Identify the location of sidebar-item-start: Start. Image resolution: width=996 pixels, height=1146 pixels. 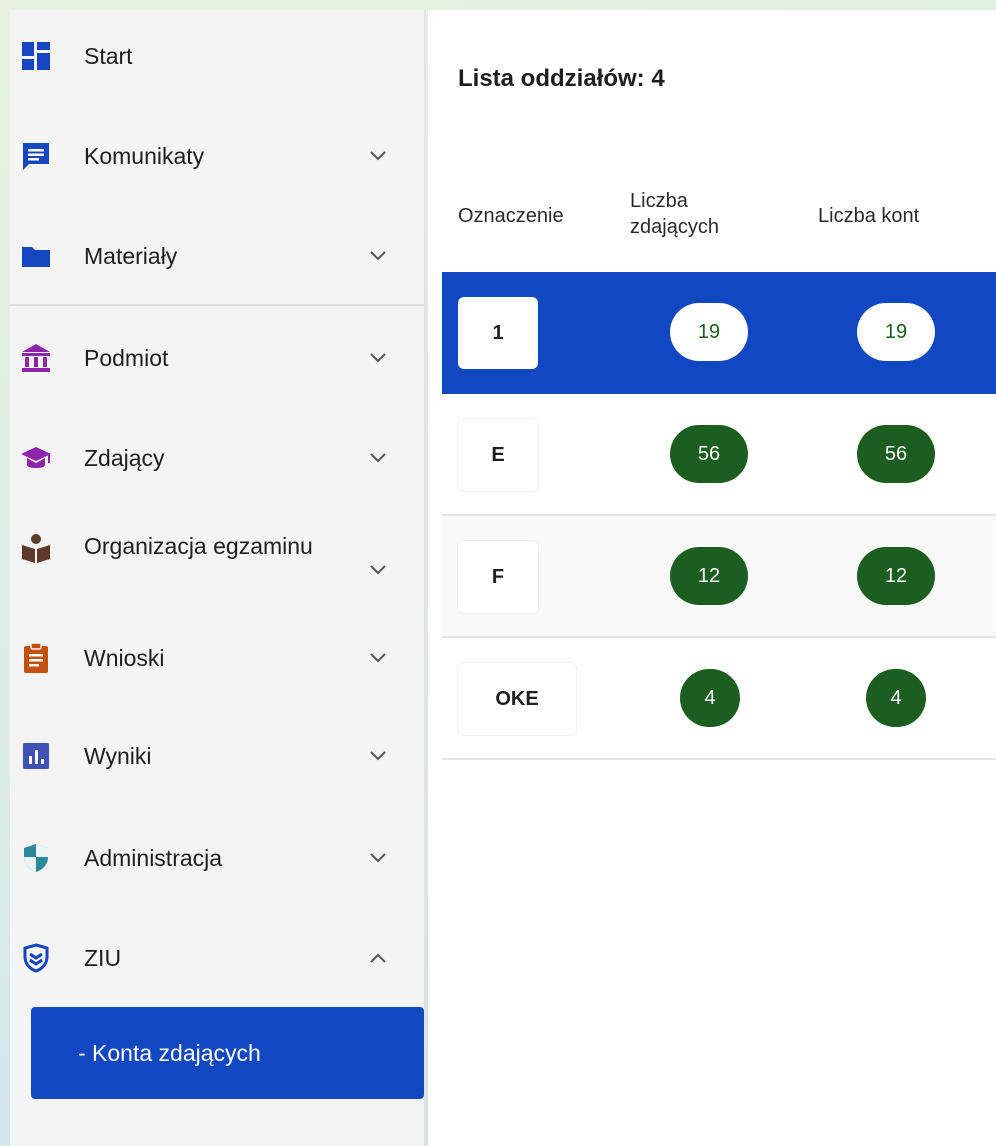
(218, 56).